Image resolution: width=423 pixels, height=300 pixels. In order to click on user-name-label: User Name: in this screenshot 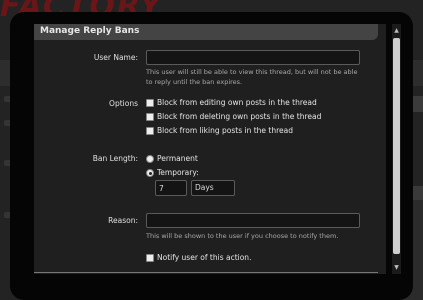, I will do `click(115, 57)`.